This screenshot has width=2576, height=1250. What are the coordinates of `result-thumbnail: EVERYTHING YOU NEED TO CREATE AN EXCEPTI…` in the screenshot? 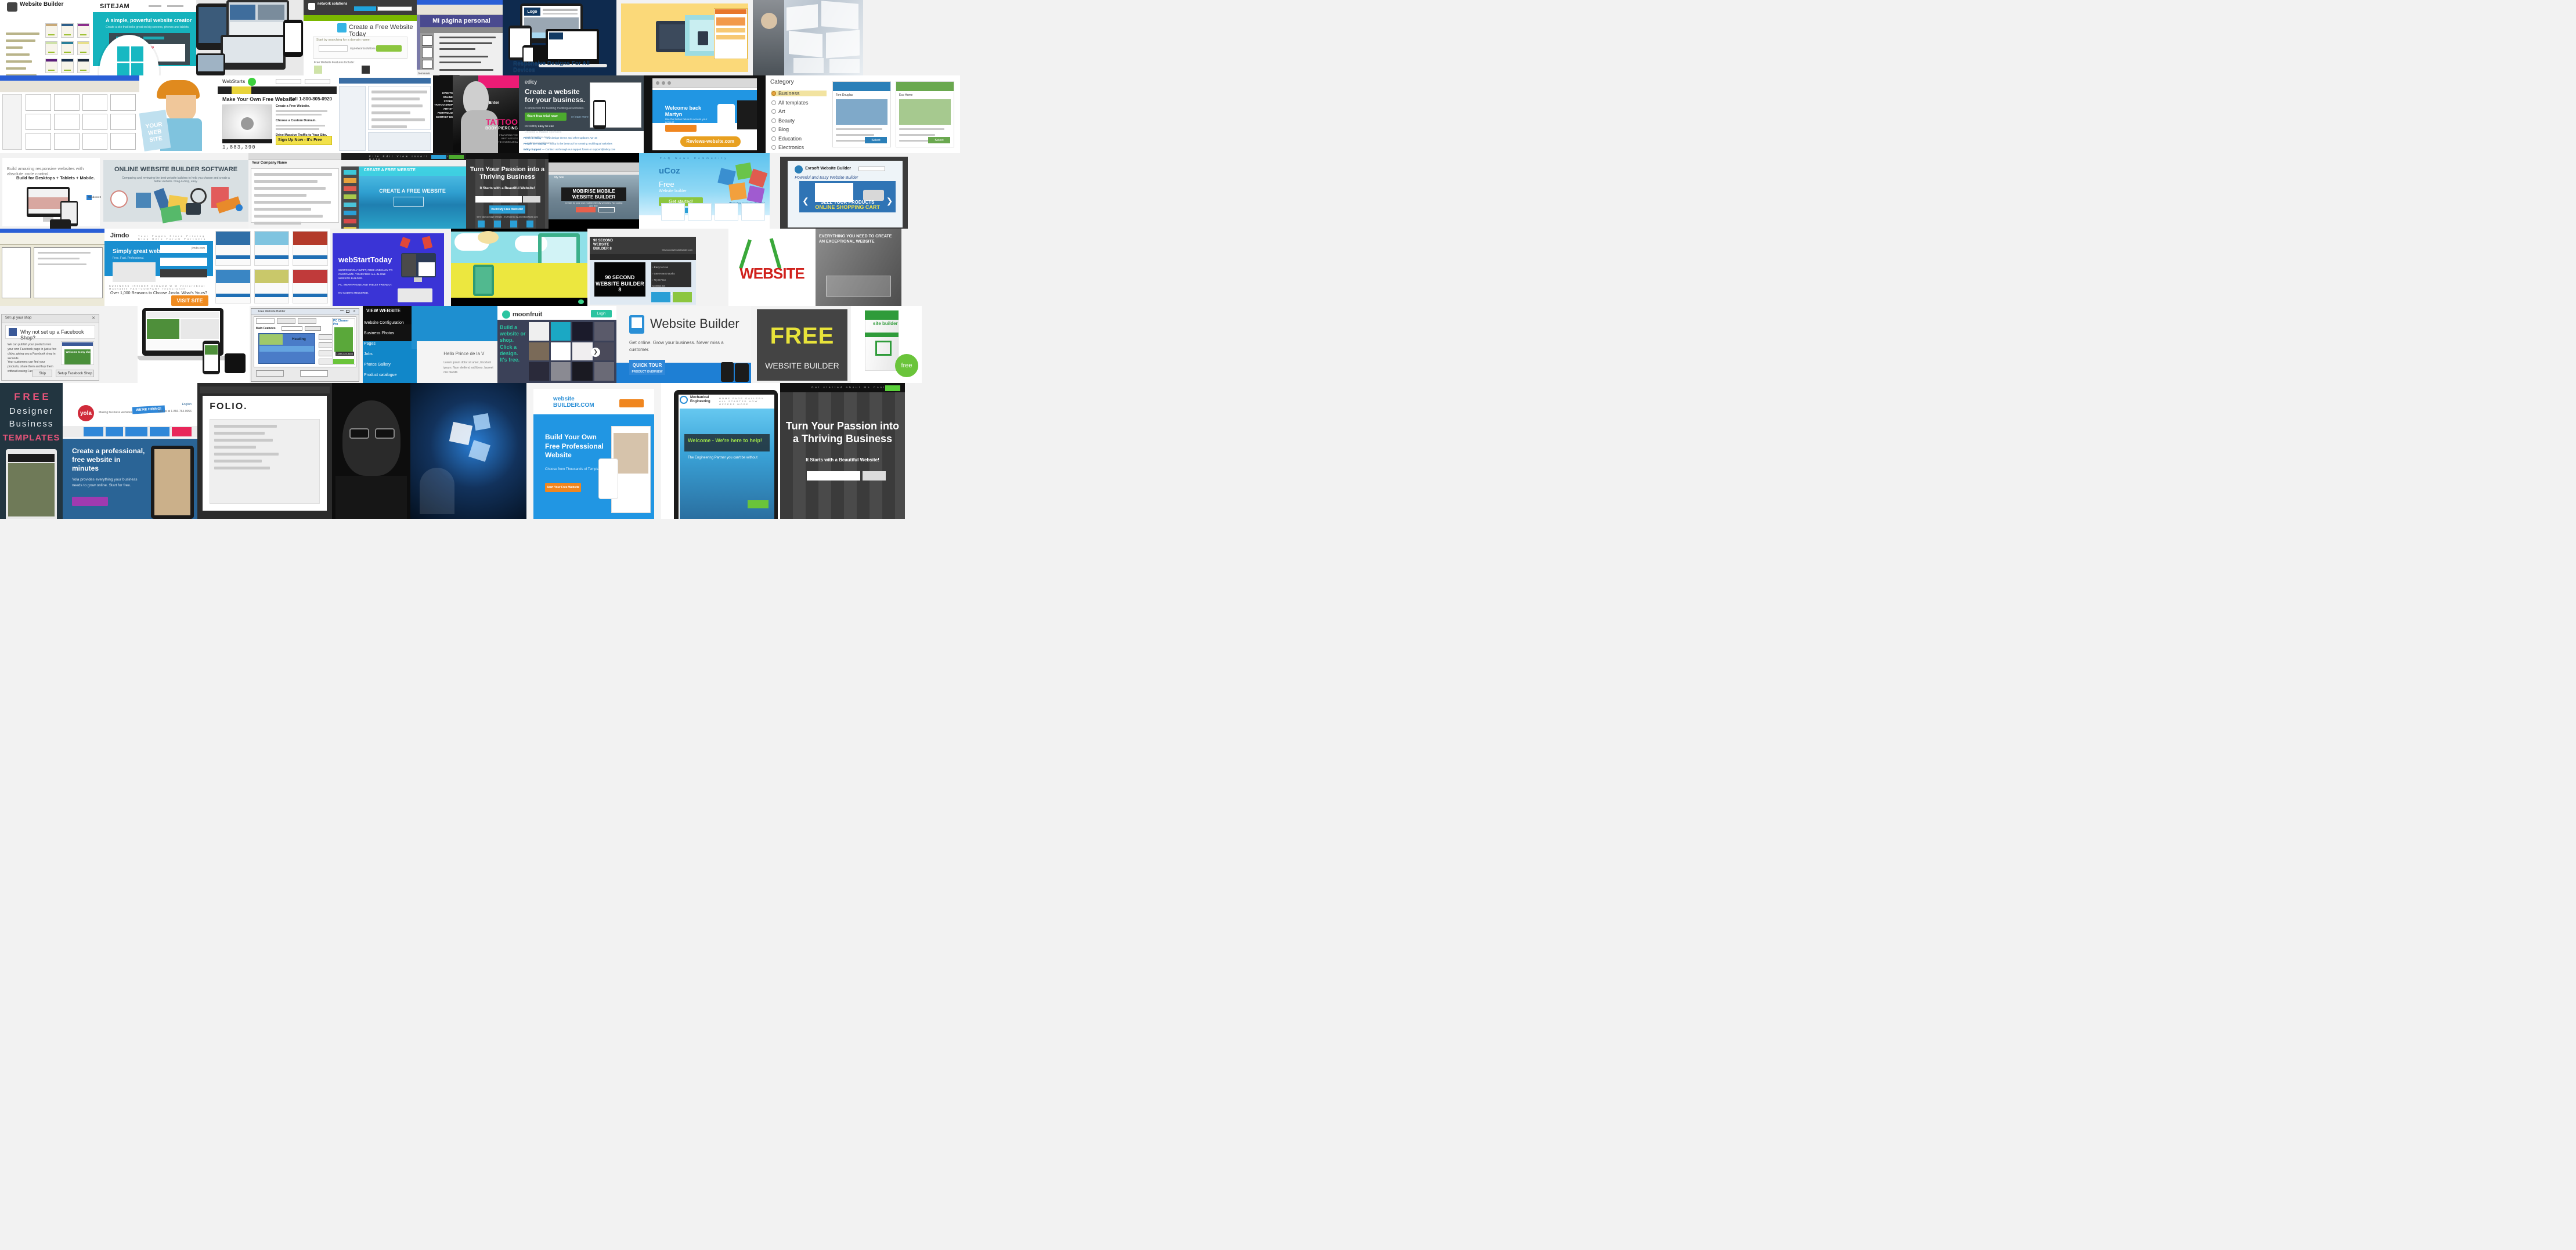 It's located at (859, 268).